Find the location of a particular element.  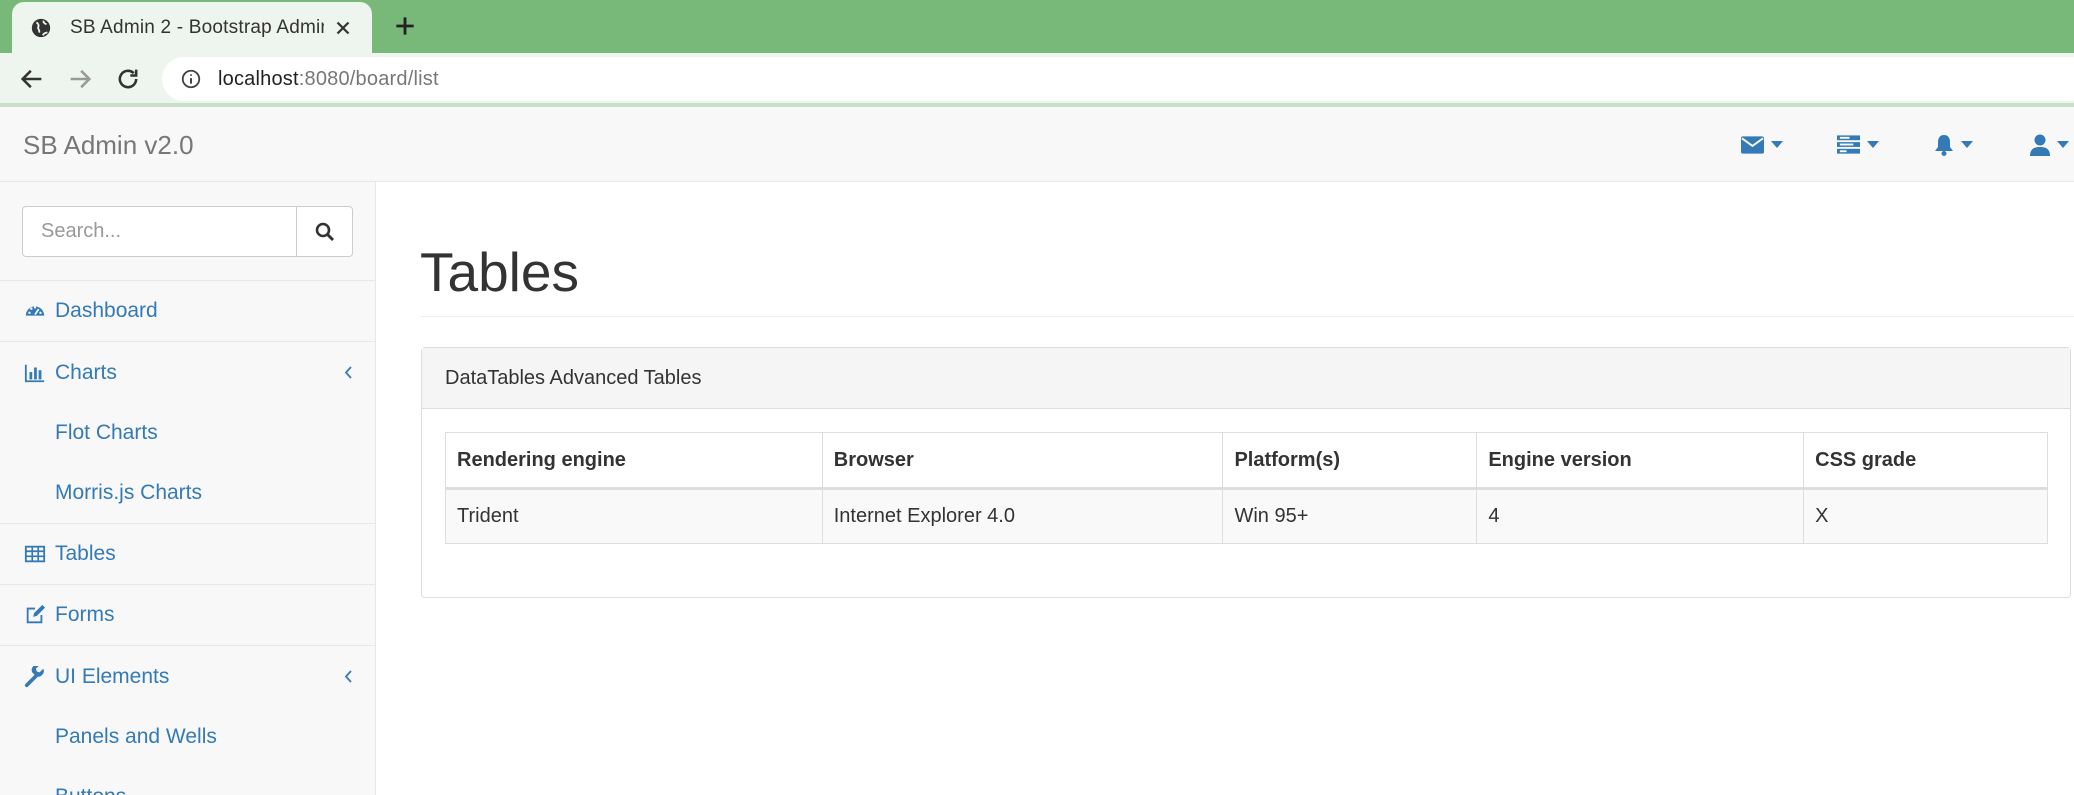

column-header: Platform(s) is located at coordinates (1350, 461).